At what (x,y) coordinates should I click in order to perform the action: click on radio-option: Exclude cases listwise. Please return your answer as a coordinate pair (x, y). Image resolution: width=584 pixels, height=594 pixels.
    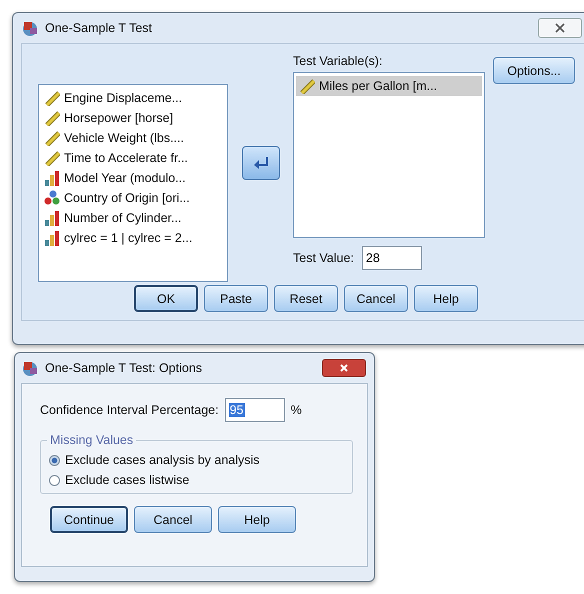
    Looking at the image, I should click on (196, 480).